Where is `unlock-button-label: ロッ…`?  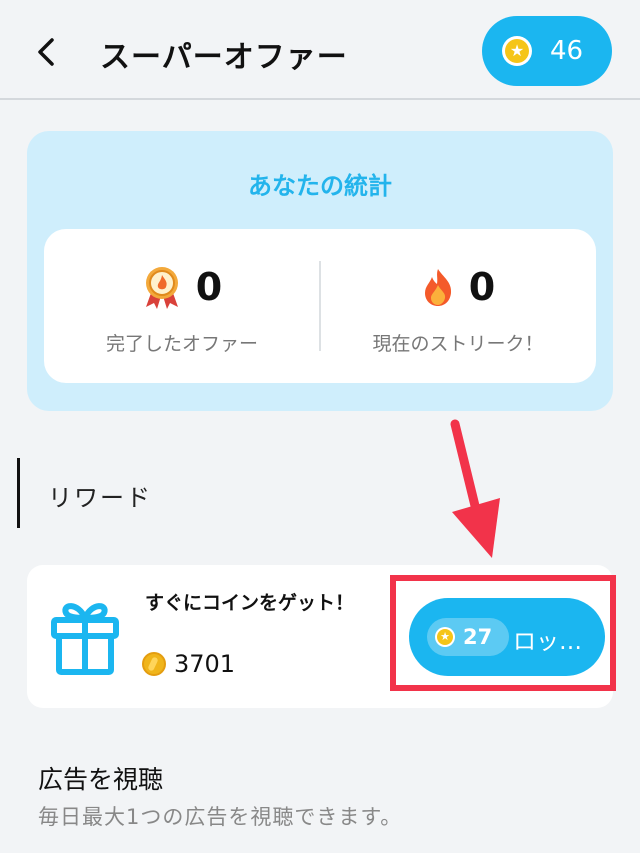
unlock-button-label: ロッ… is located at coordinates (547, 642).